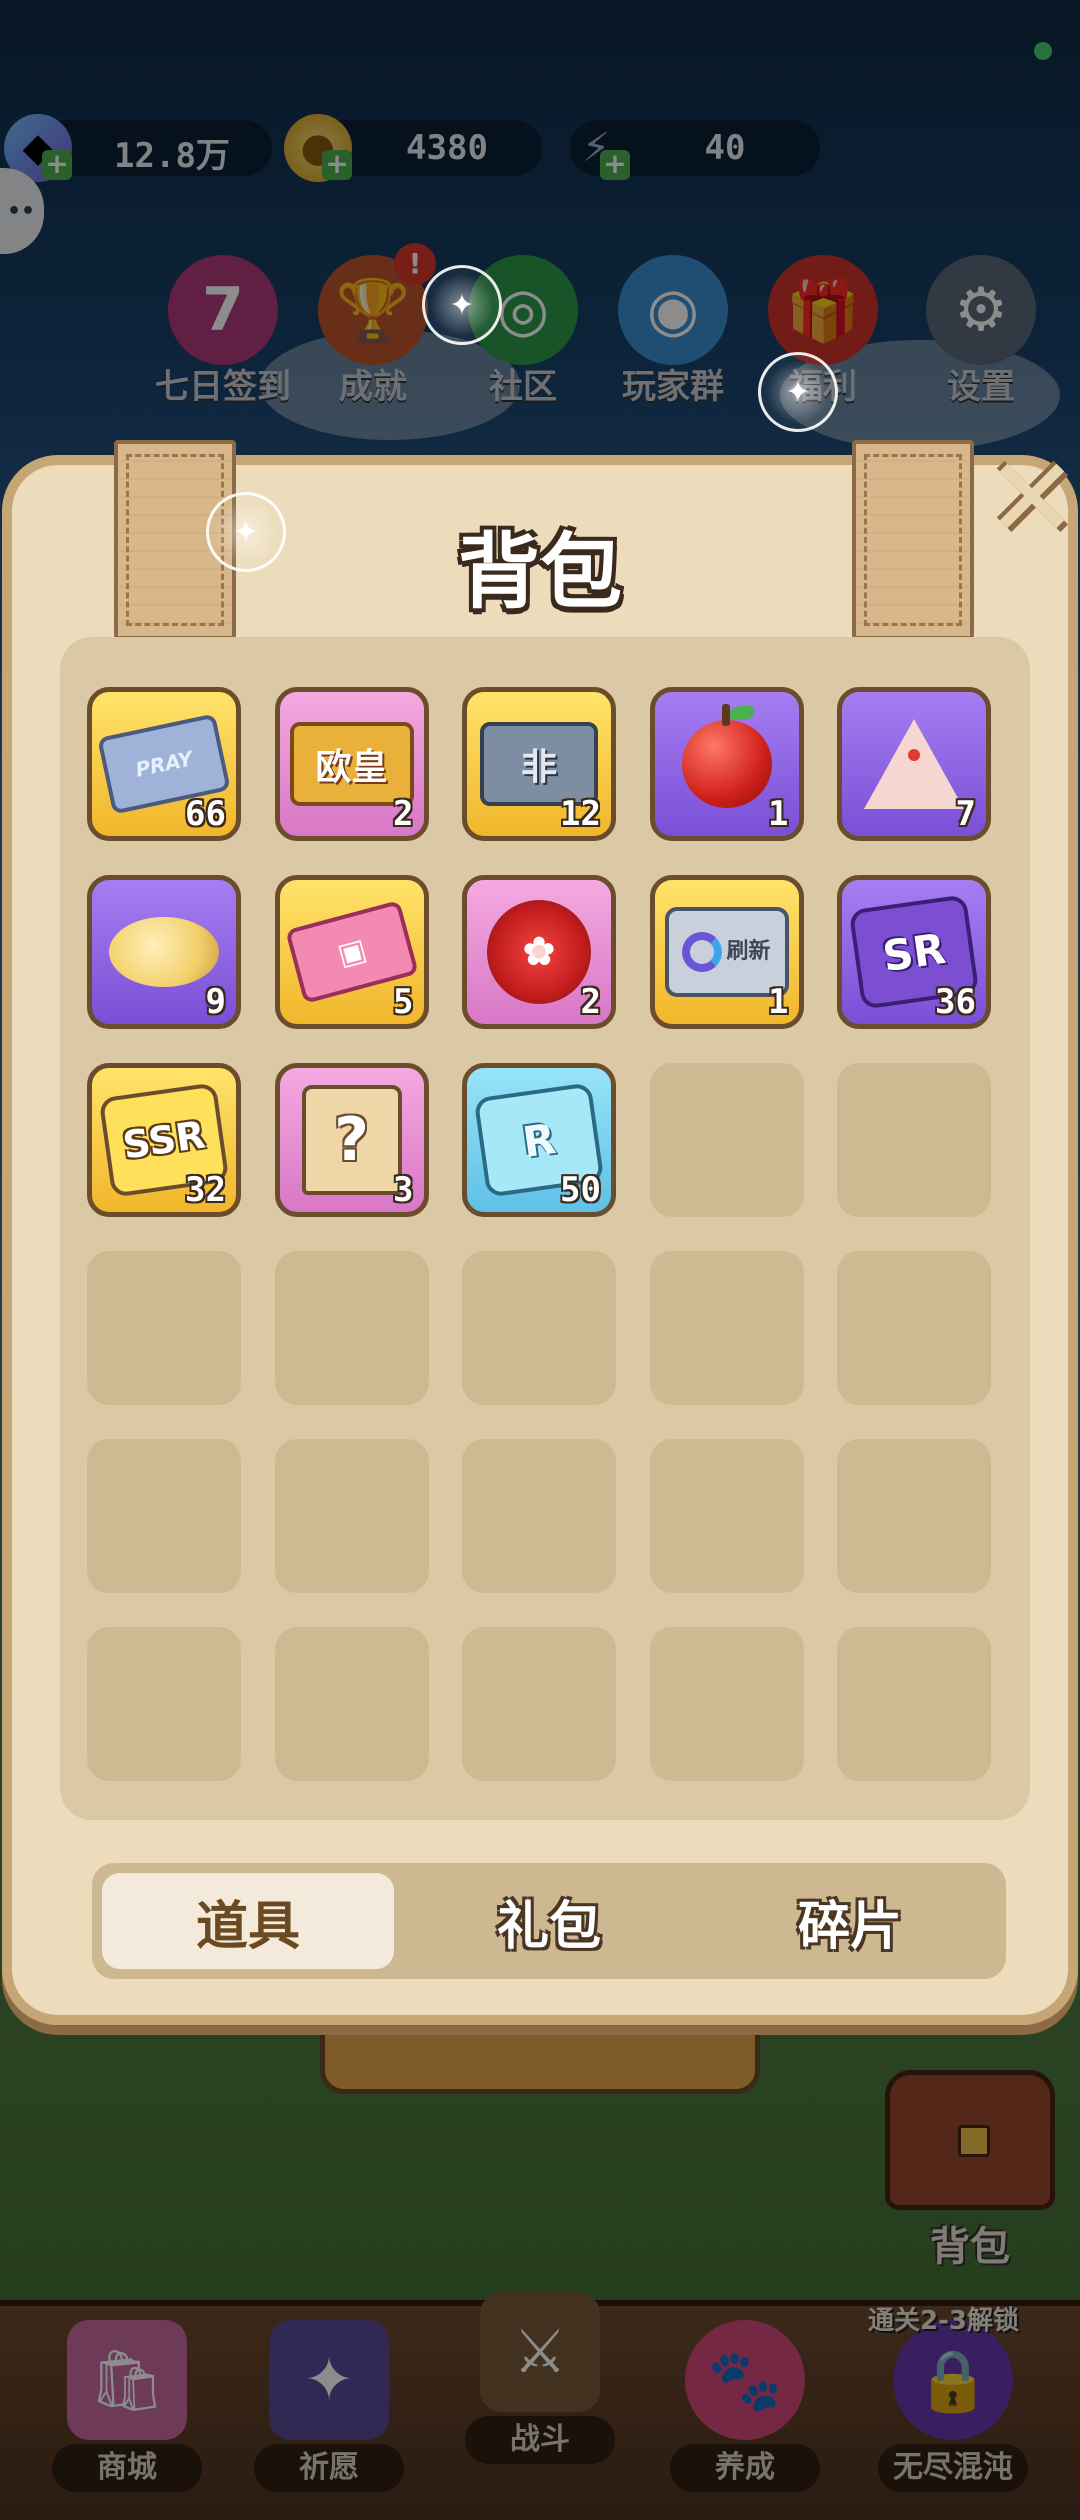 Image resolution: width=1080 pixels, height=2520 pixels. I want to click on tab-items: 道具, so click(248, 1921).